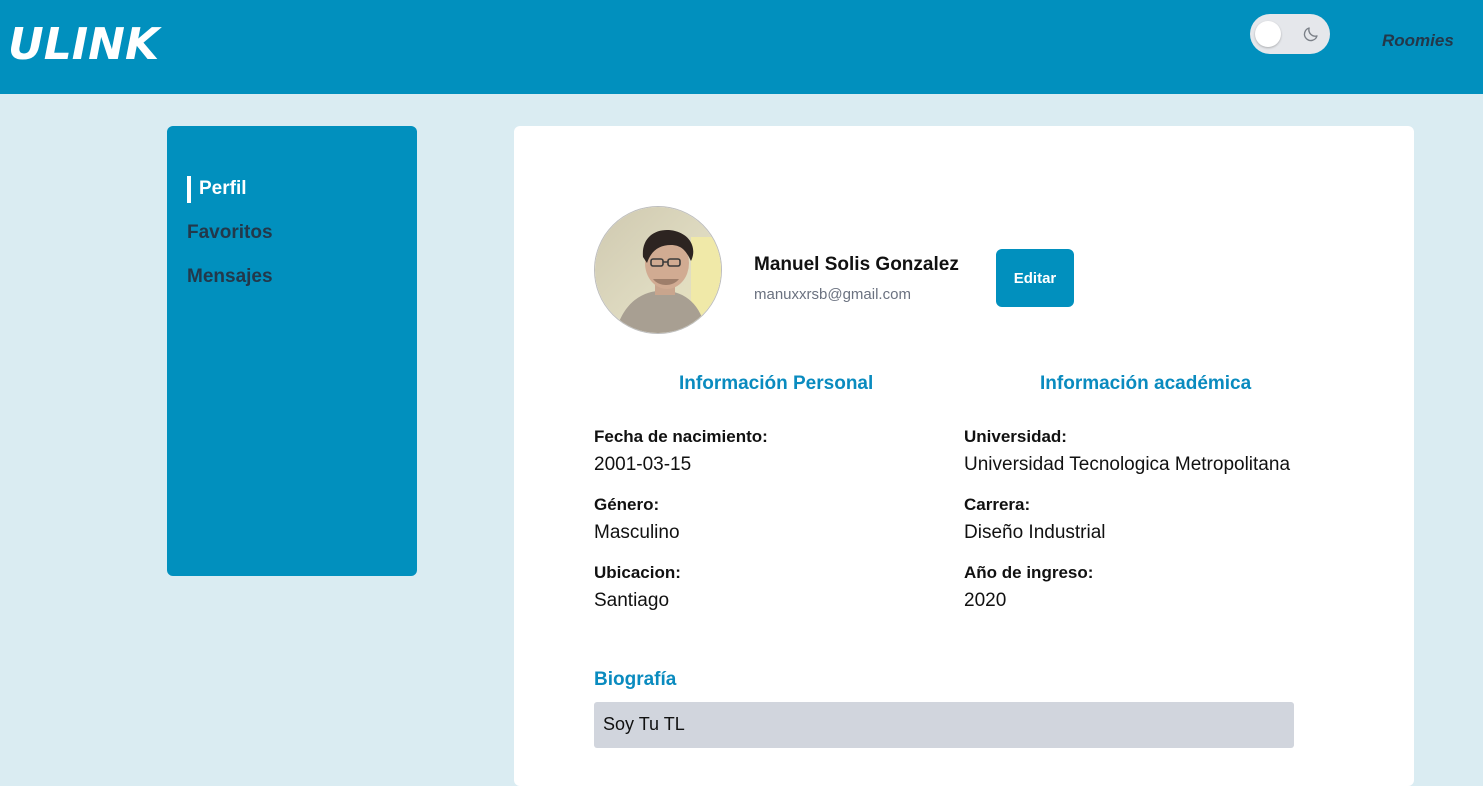 This screenshot has width=1483, height=786. What do you see at coordinates (1029, 572) in the screenshot?
I see `field-label-entry-year: Año de ingreso:` at bounding box center [1029, 572].